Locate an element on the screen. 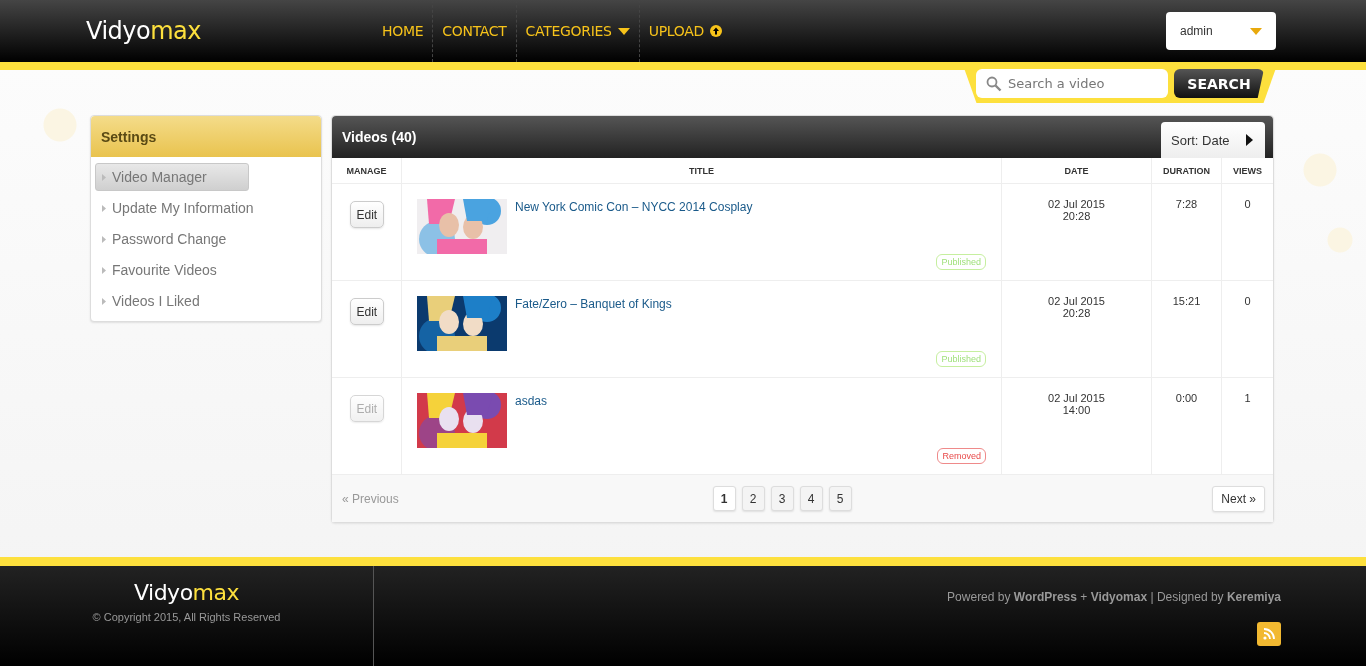 The height and width of the screenshot is (666, 1366). column-header: DATE is located at coordinates (1077, 171).